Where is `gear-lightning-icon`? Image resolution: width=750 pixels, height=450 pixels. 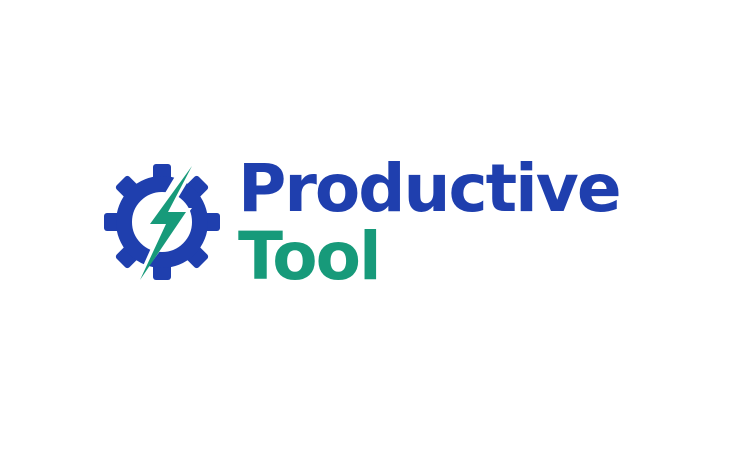 gear-lightning-icon is located at coordinates (162, 222).